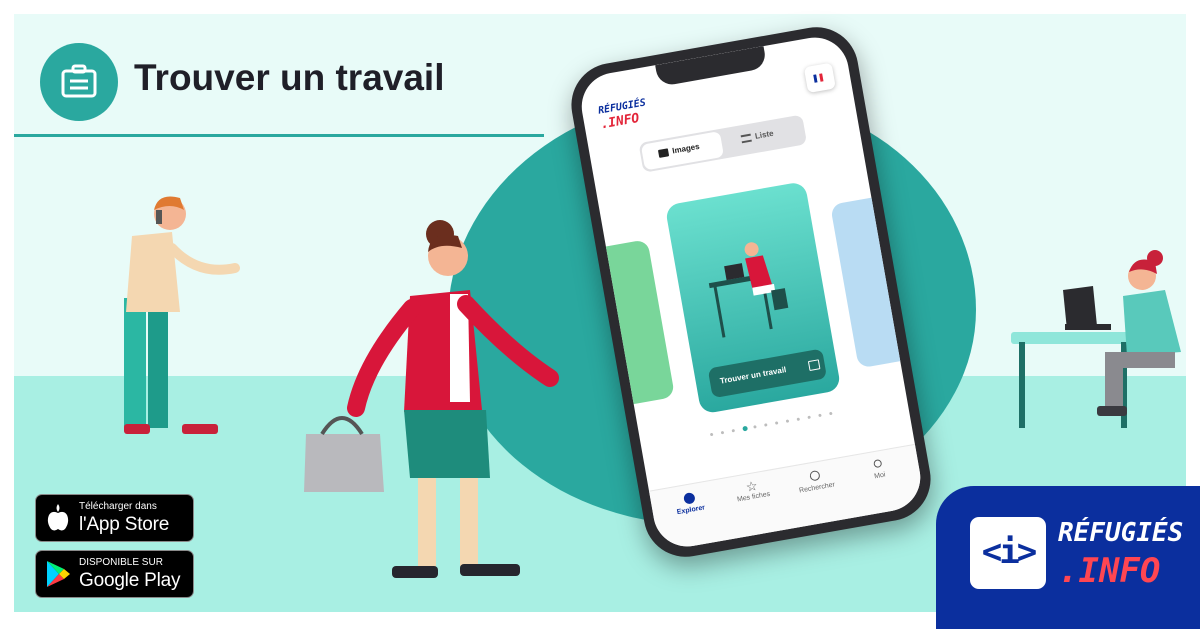 The image size is (1200, 629). I want to click on images-icon, so click(663, 153).